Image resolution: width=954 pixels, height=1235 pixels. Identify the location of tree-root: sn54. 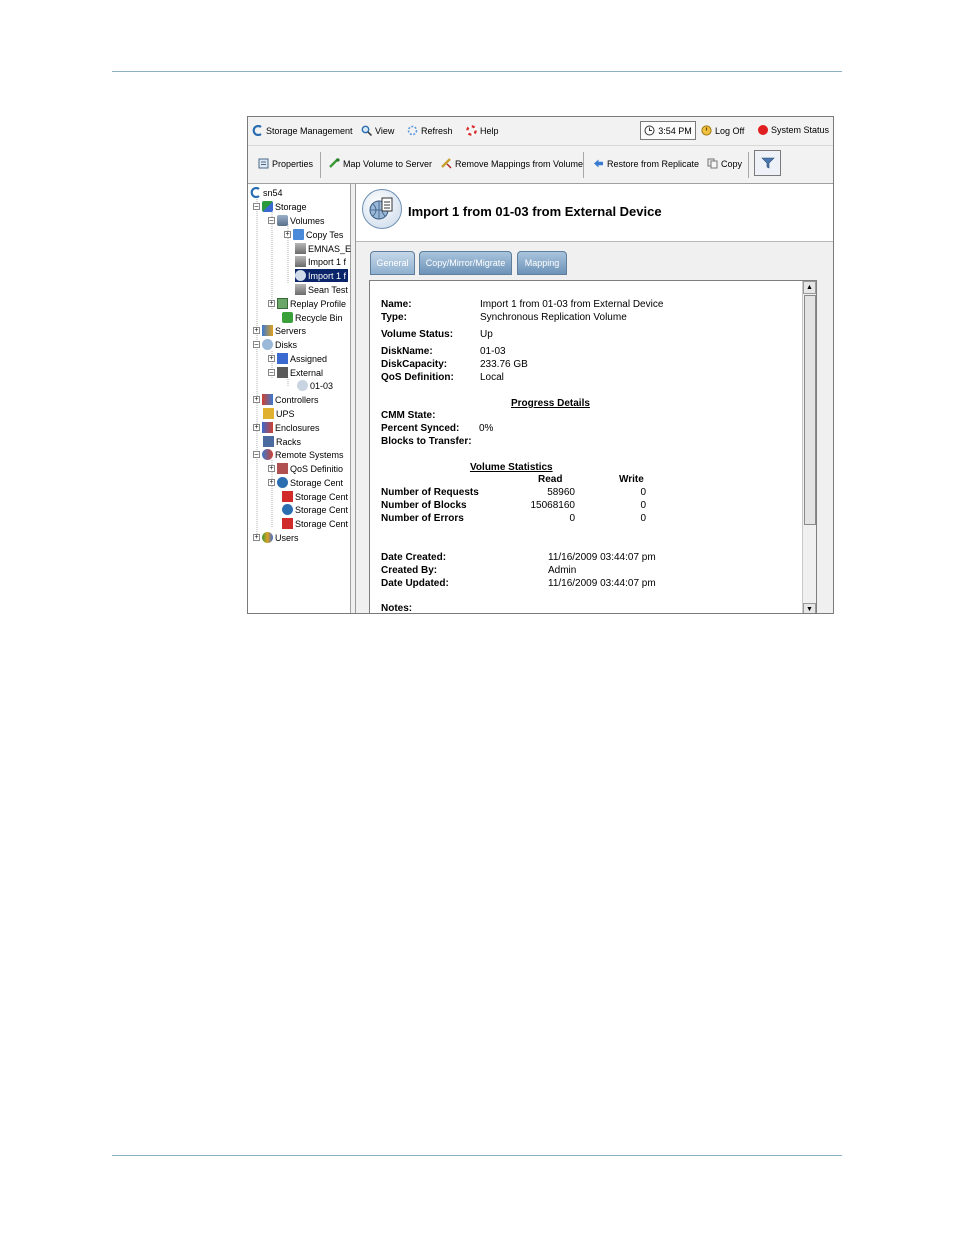
(266, 192).